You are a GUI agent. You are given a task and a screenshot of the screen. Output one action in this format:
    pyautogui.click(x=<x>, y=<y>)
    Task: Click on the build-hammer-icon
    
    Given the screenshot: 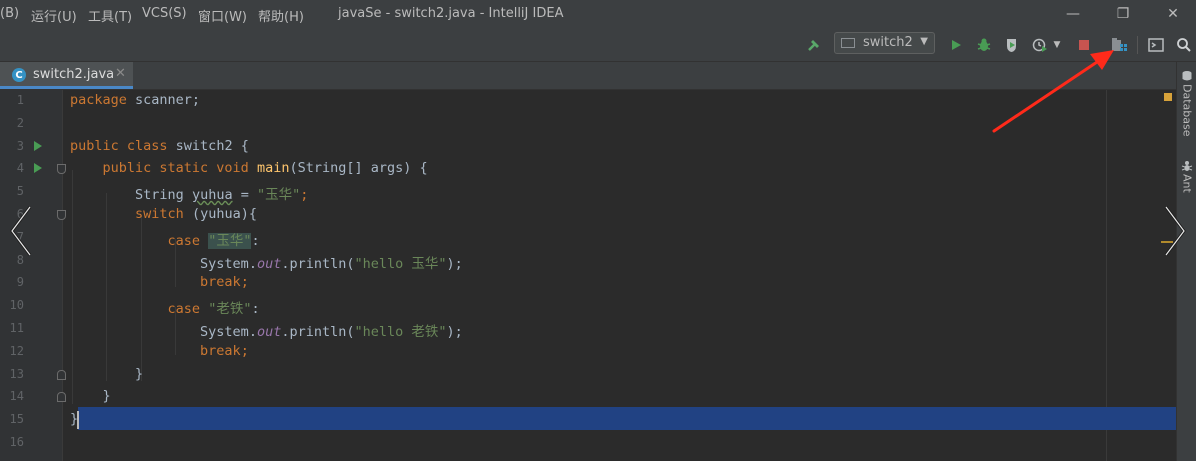 What is the action you would take?
    pyautogui.click(x=814, y=45)
    